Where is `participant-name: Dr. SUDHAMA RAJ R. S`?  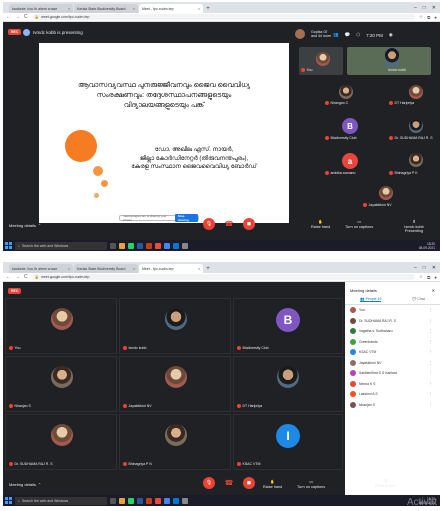
participant-name: Dr. SUDHAMA RAJ R. S is located at coordinates (411, 138).